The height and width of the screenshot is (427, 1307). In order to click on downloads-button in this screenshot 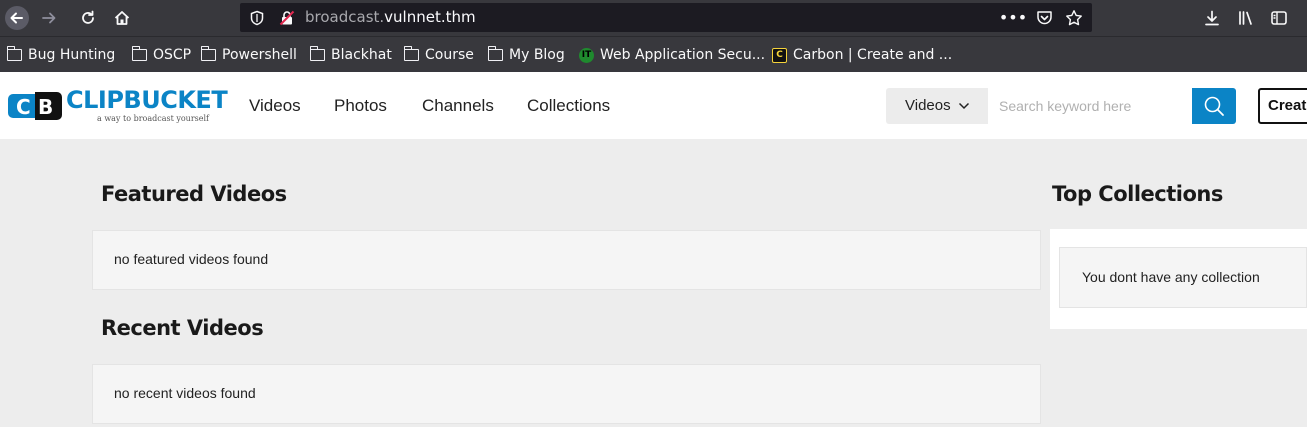, I will do `click(1212, 18)`.